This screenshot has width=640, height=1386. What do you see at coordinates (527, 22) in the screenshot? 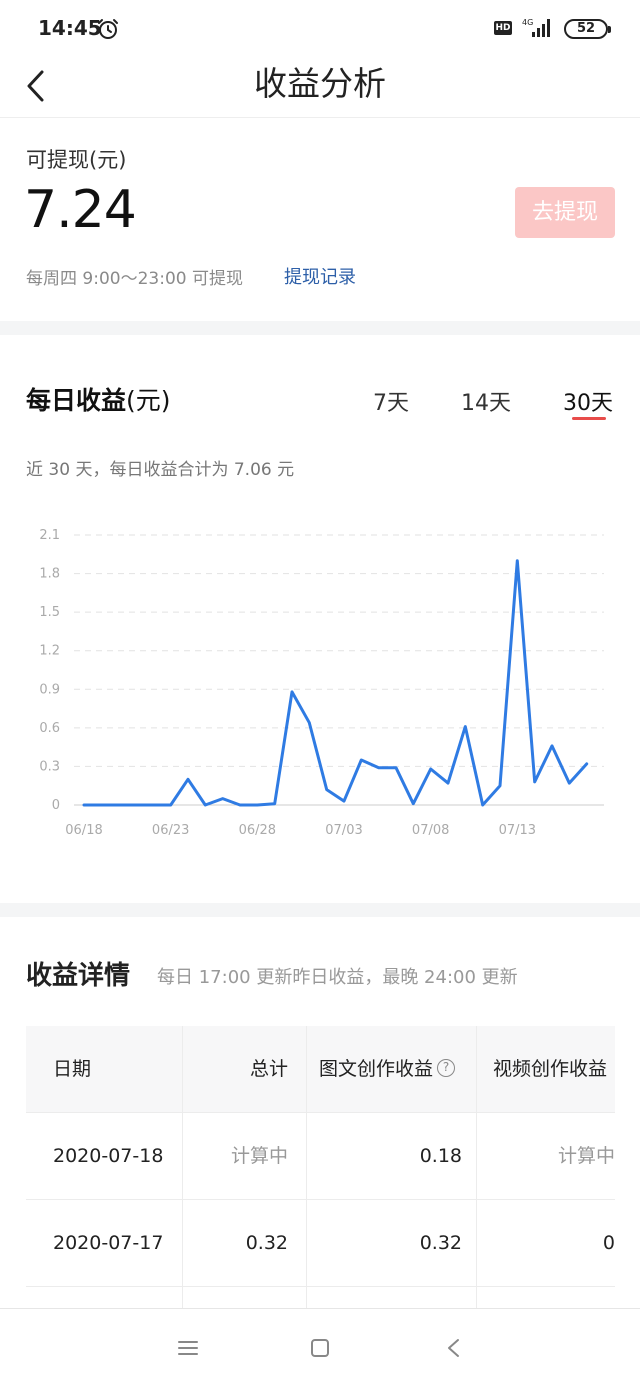
I see `network-type-label: 4G` at bounding box center [527, 22].